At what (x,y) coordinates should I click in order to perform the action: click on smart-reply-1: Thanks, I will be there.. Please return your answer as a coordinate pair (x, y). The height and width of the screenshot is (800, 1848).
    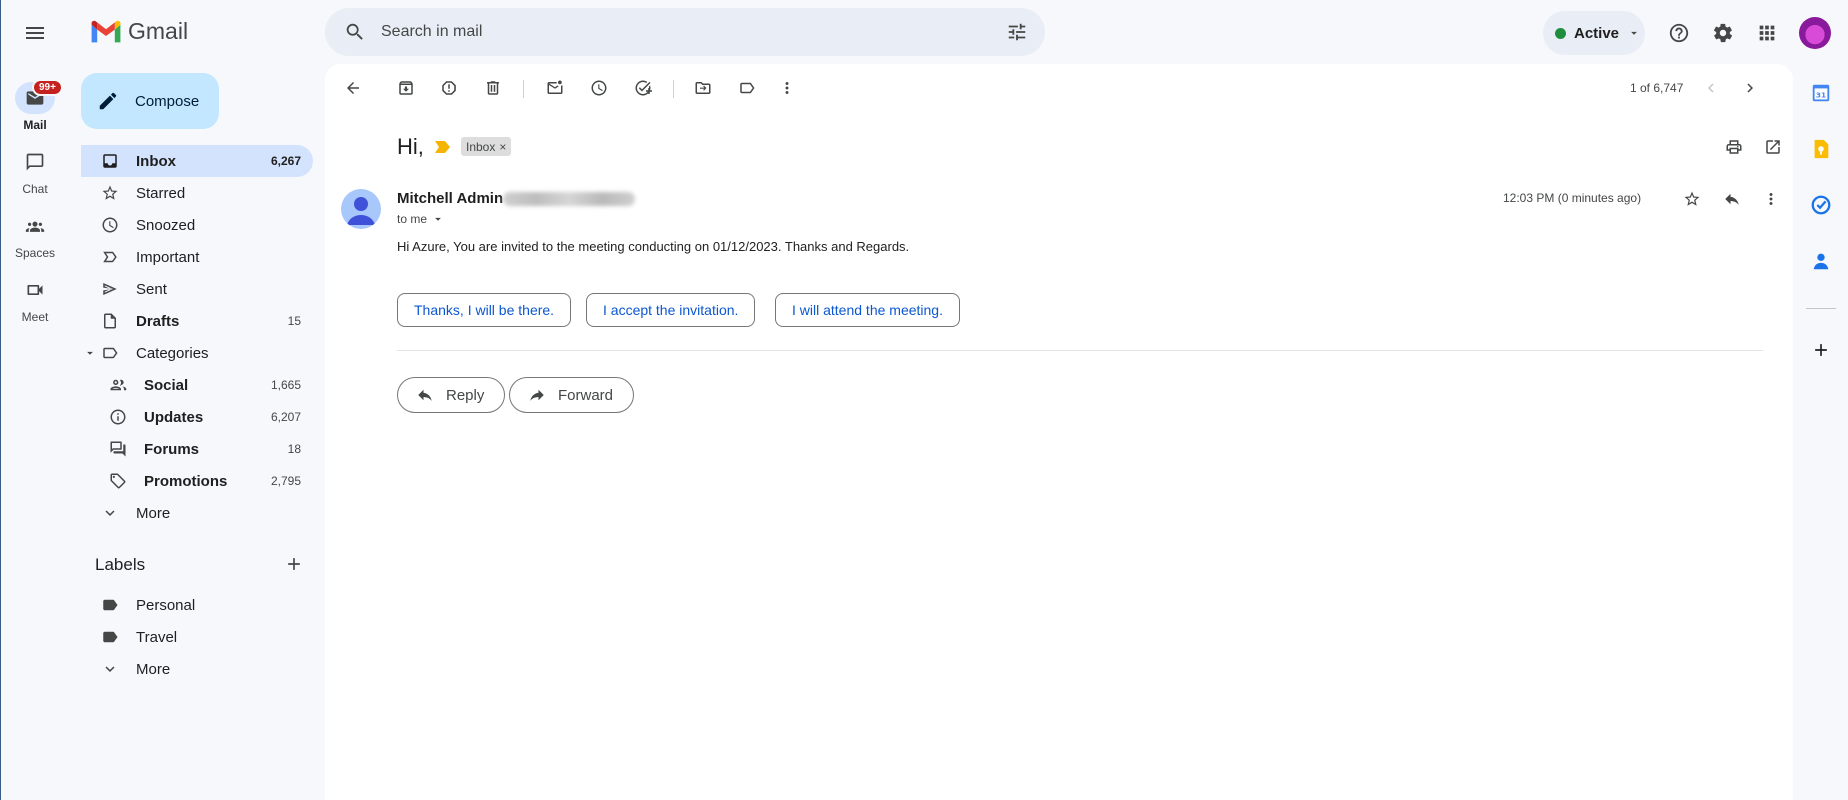
    Looking at the image, I should click on (484, 310).